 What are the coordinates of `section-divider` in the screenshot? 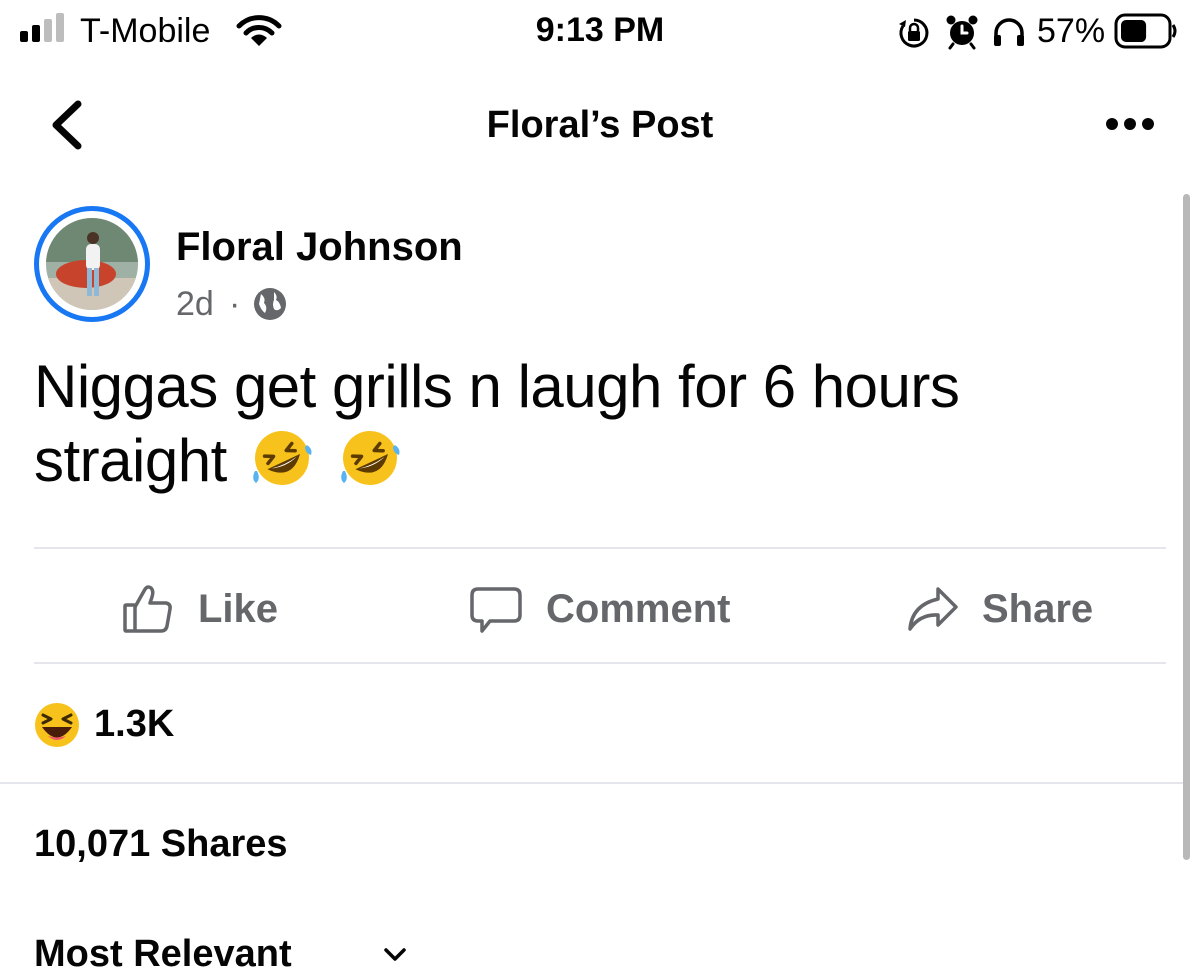 It's located at (591, 783).